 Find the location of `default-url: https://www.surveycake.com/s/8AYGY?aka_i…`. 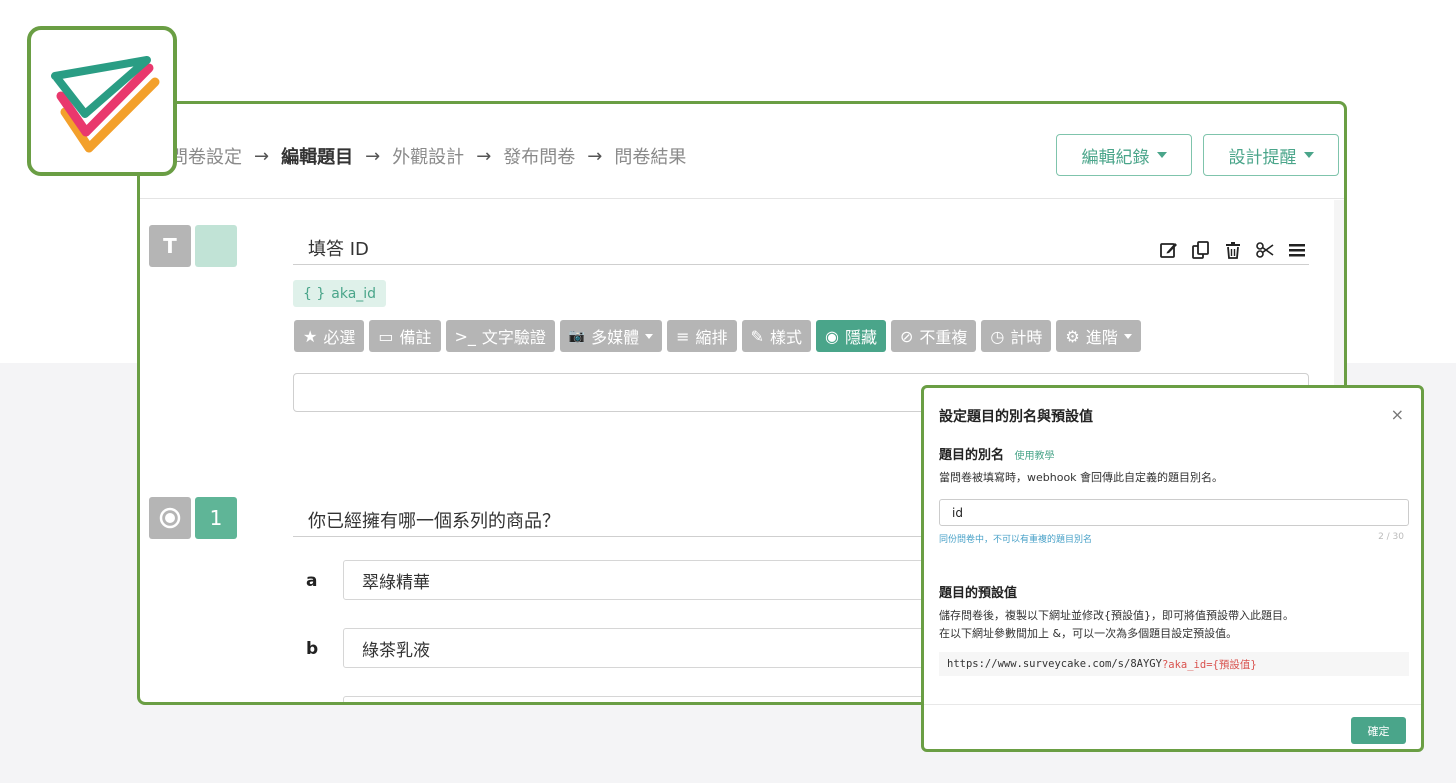

default-url: https://www.surveycake.com/s/8AYGY?aka_i… is located at coordinates (1174, 664).